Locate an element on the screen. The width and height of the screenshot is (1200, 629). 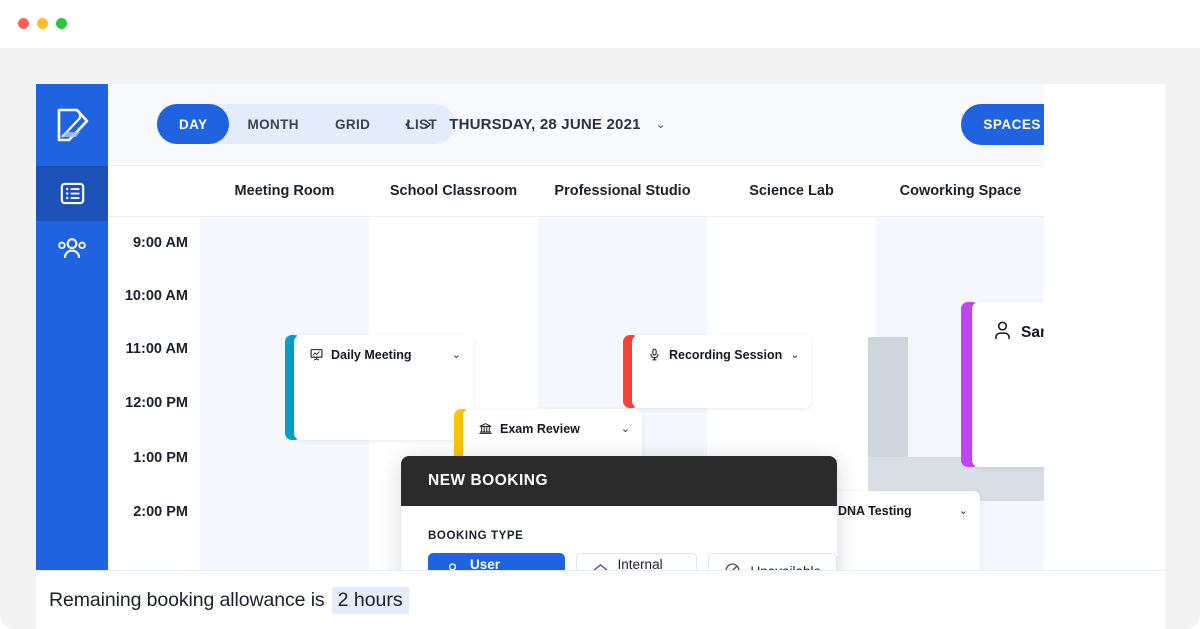
time-label: 12:00 PM is located at coordinates (156, 403).